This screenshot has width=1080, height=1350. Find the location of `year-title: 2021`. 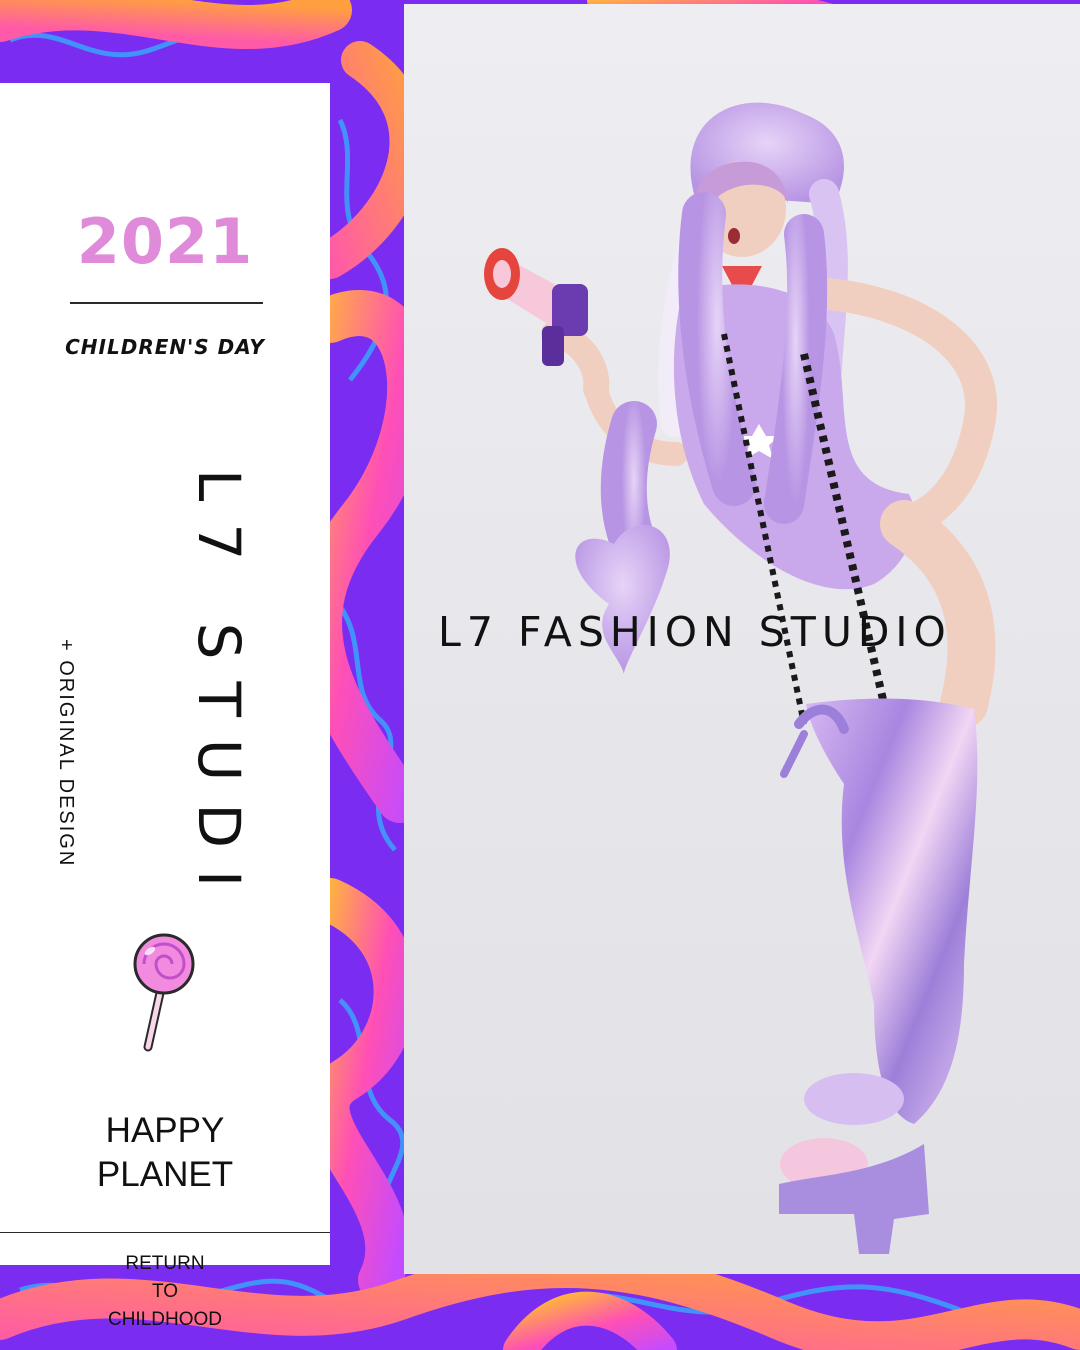

year-title: 2021 is located at coordinates (165, 241).